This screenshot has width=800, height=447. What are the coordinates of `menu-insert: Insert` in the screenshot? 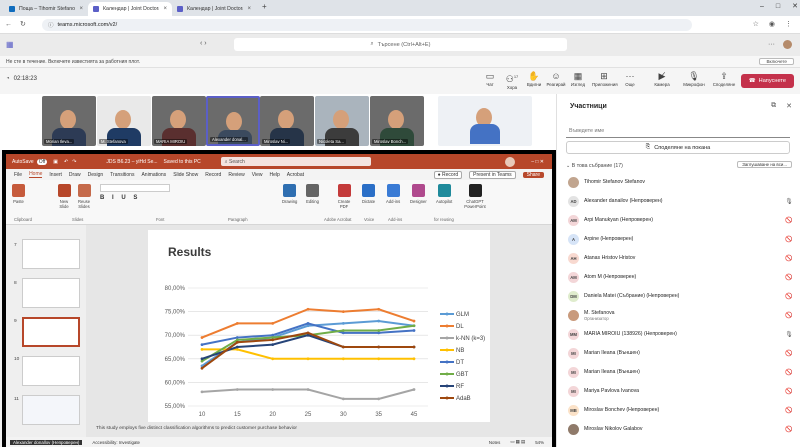 It's located at (55, 175).